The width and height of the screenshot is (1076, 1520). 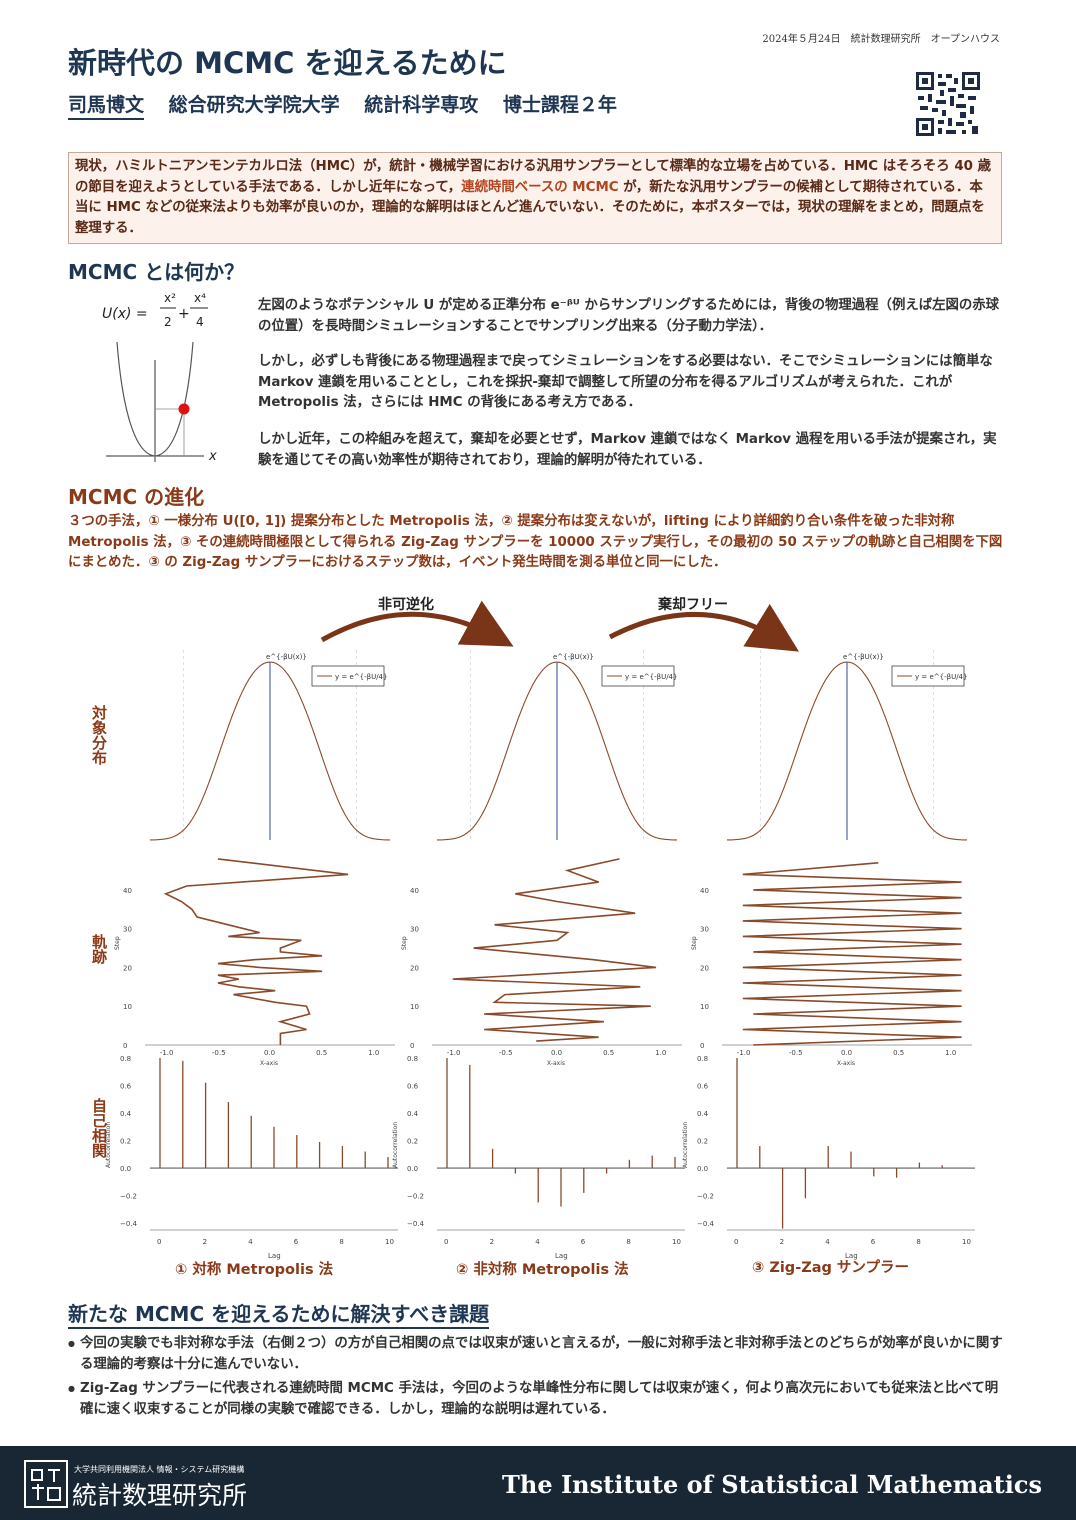 What do you see at coordinates (250, 1242) in the screenshot?
I see `acf-x-tick: 4` at bounding box center [250, 1242].